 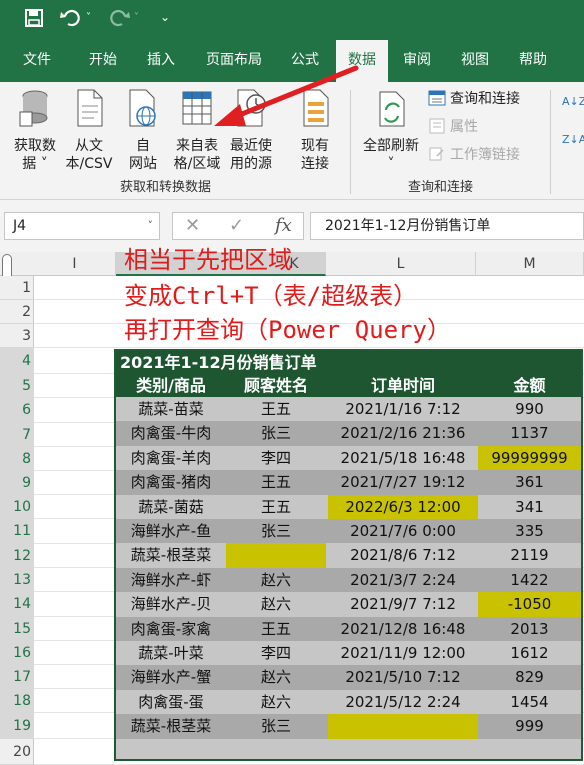 I want to click on cell-order-time: 2021/3/7 2:24, so click(x=403, y=580).